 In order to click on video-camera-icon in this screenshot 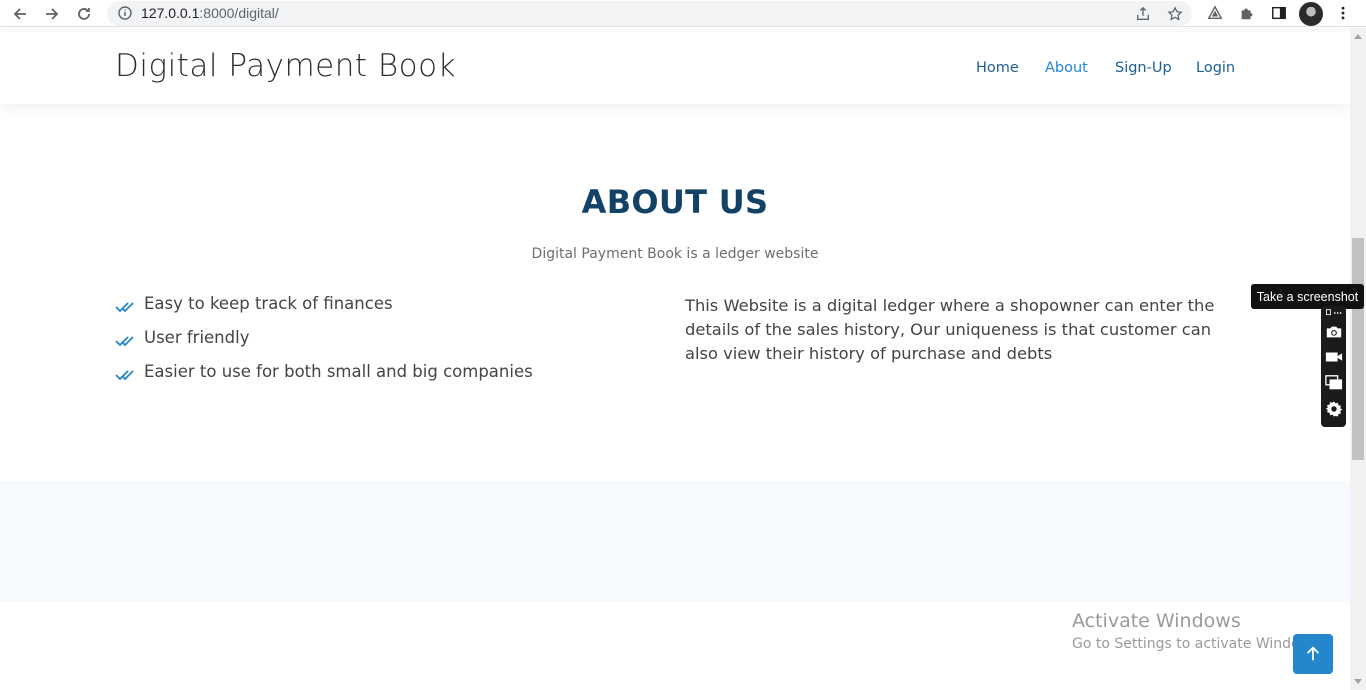, I will do `click(1333, 356)`.